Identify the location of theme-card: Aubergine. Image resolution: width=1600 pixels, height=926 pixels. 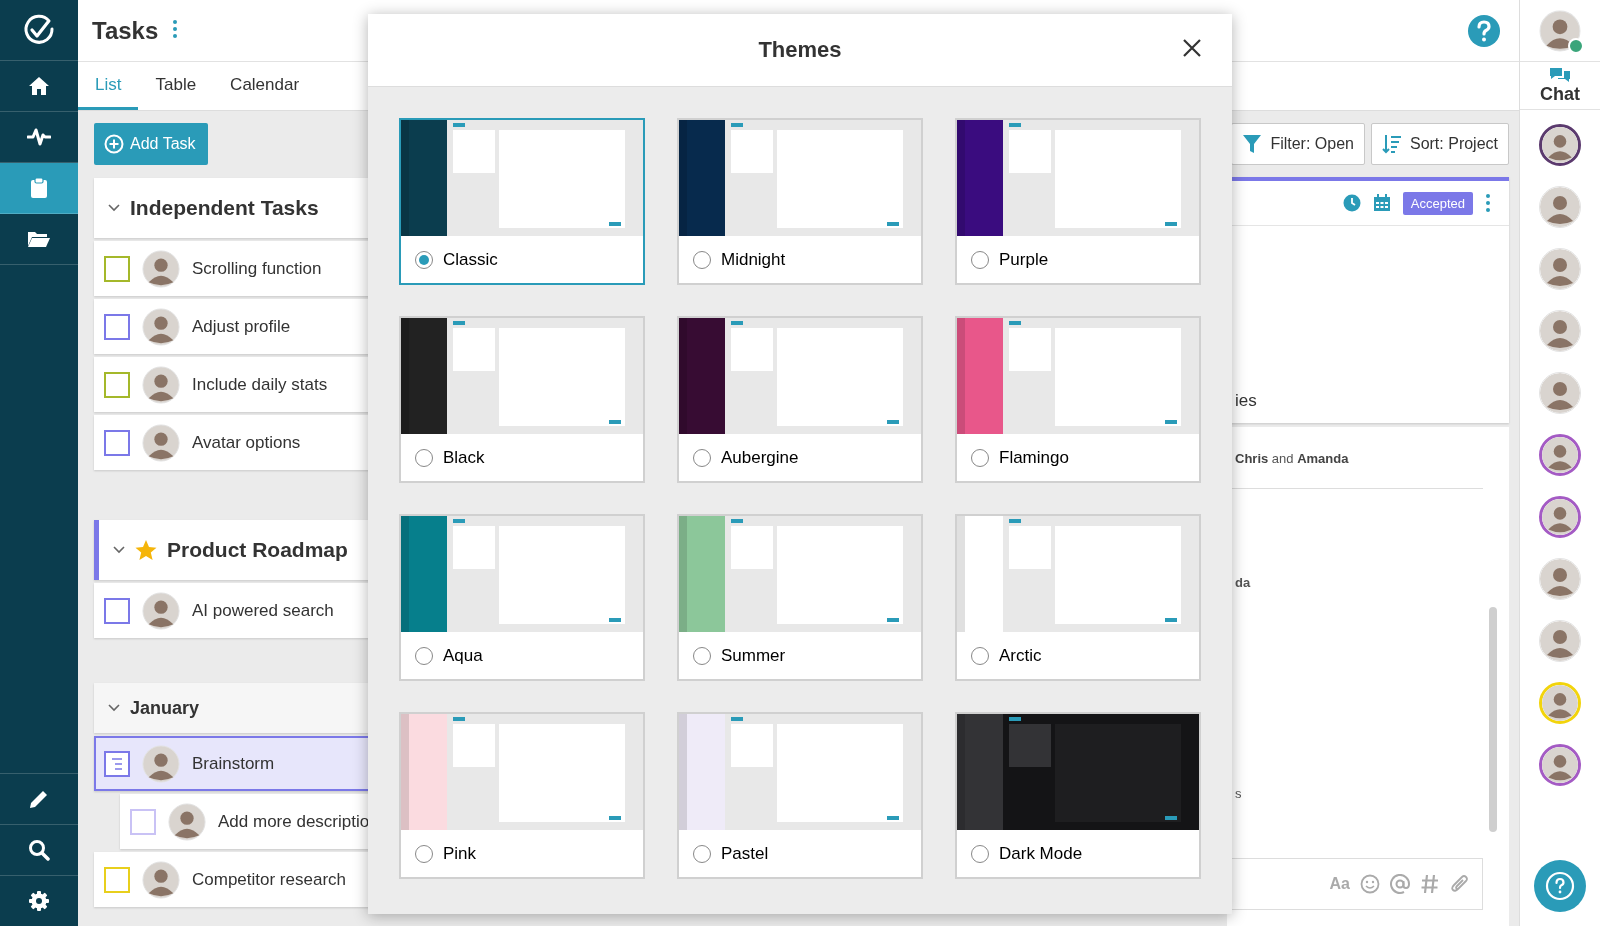
(800, 399).